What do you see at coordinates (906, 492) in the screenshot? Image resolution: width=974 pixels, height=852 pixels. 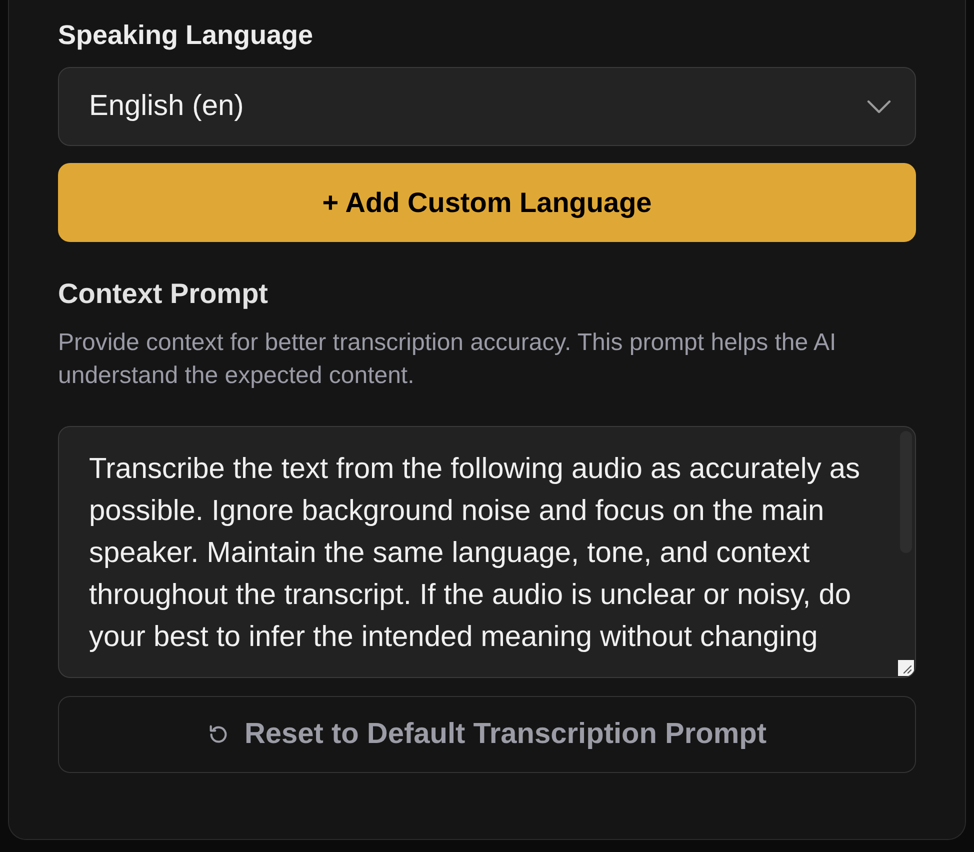 I see `scrollbar-thumb` at bounding box center [906, 492].